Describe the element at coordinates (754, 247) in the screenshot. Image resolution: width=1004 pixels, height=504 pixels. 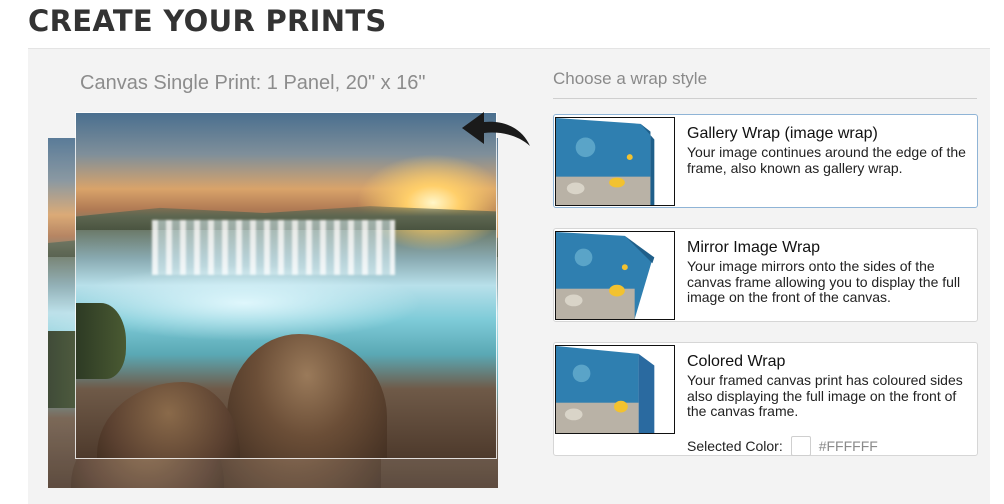
I see `option-title: Mirror Image Wrap` at that location.